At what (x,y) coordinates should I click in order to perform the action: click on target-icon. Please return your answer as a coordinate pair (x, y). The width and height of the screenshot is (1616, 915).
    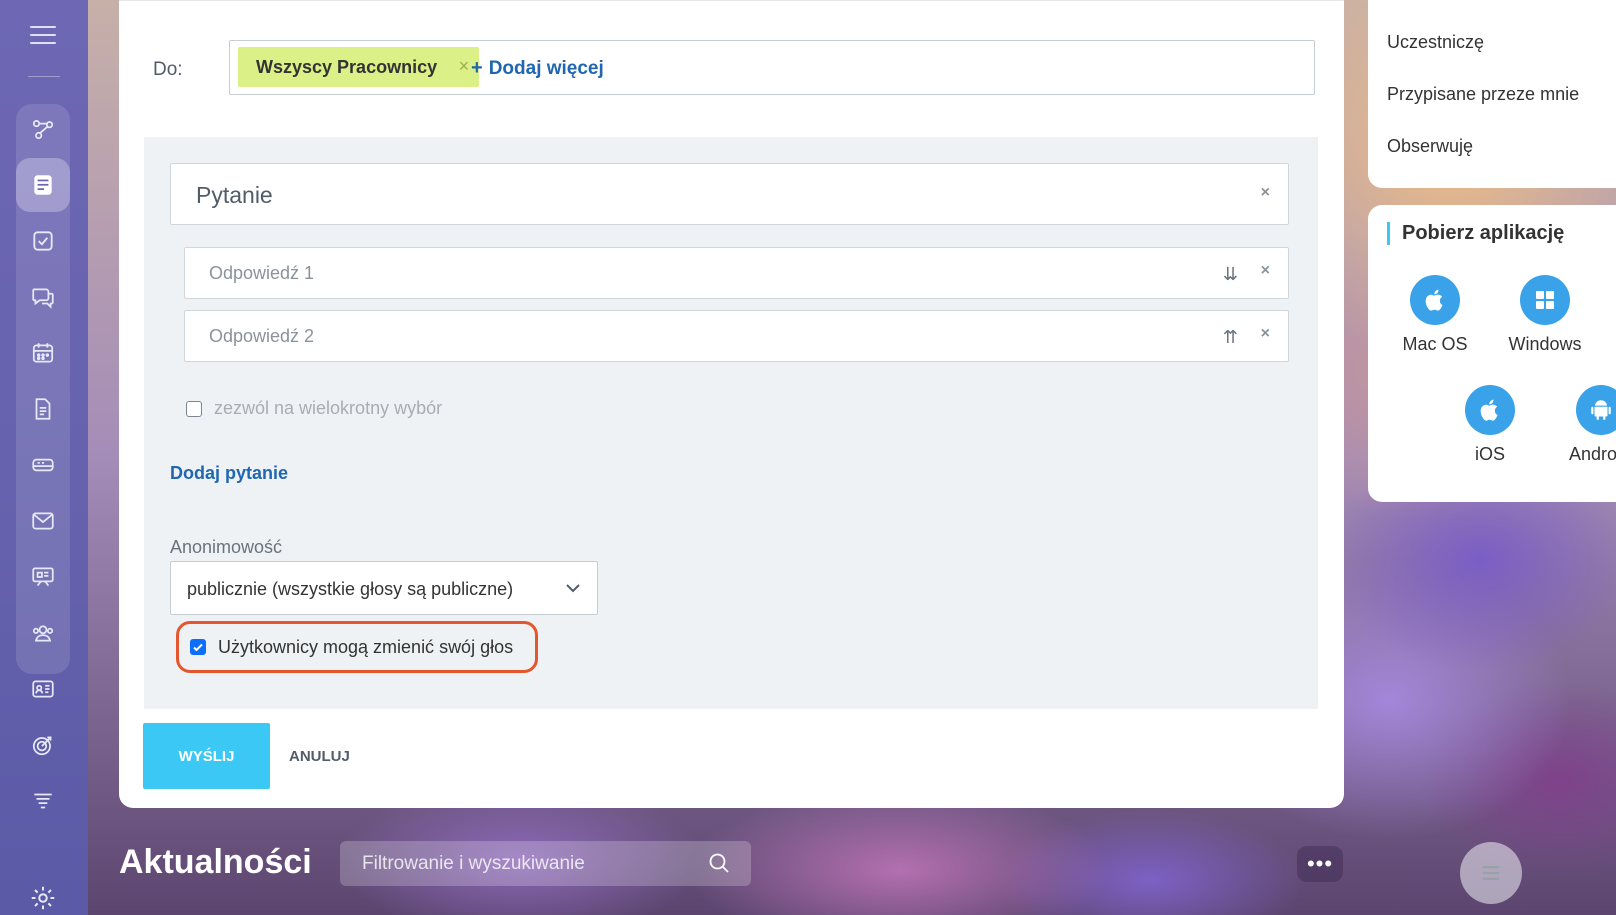
    Looking at the image, I should click on (42, 746).